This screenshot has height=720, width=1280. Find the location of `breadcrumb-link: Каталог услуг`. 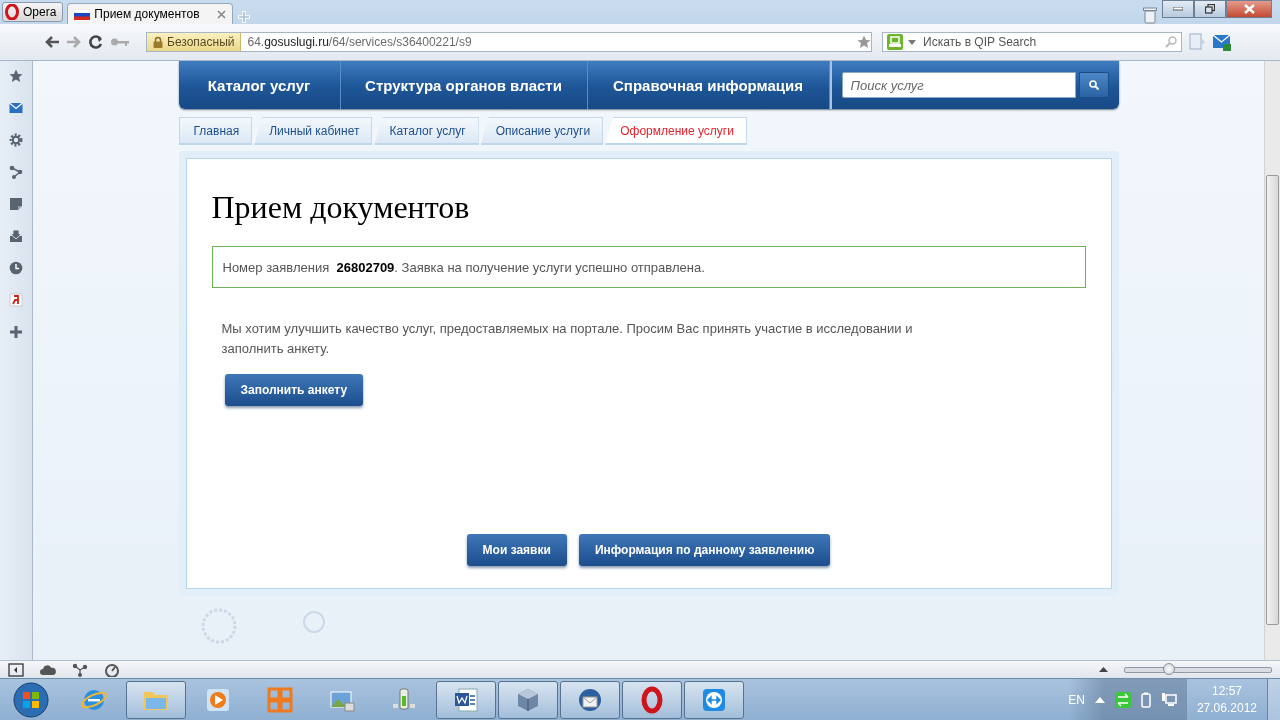

breadcrumb-link: Каталог услуг is located at coordinates (426, 131).